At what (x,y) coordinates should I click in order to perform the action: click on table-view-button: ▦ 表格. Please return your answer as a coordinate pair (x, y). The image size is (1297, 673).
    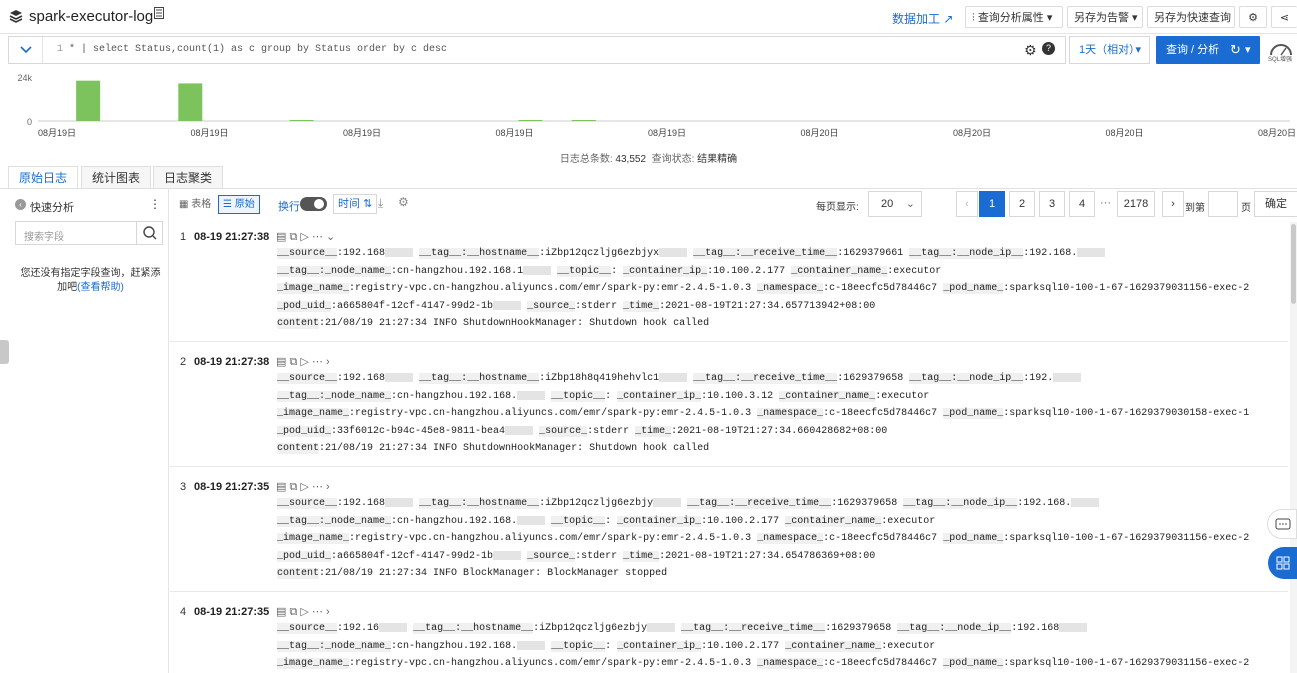
    Looking at the image, I should click on (195, 204).